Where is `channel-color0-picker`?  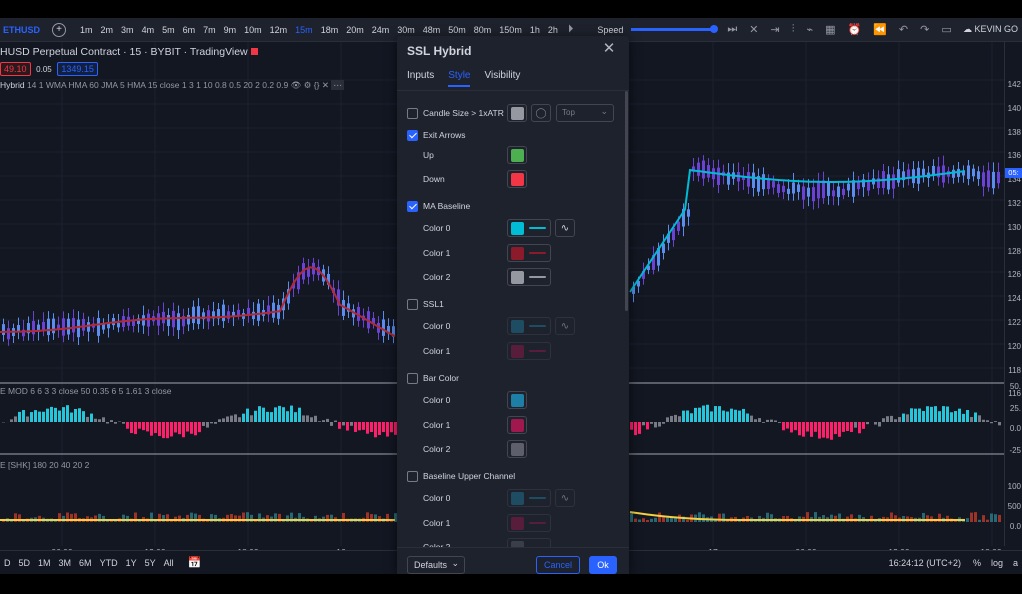 channel-color0-picker is located at coordinates (529, 498).